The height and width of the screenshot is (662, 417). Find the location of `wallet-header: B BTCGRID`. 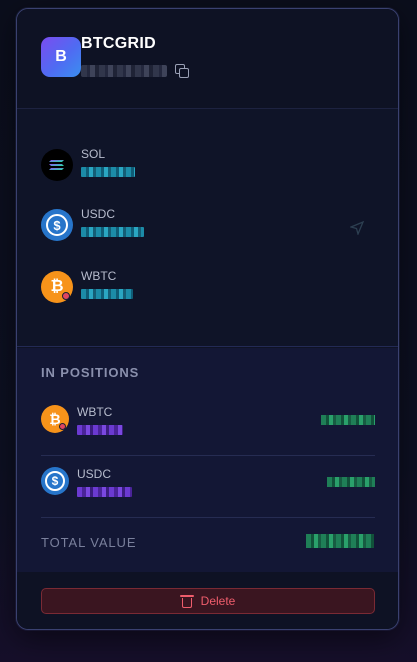

wallet-header: B BTCGRID is located at coordinates (207, 59).